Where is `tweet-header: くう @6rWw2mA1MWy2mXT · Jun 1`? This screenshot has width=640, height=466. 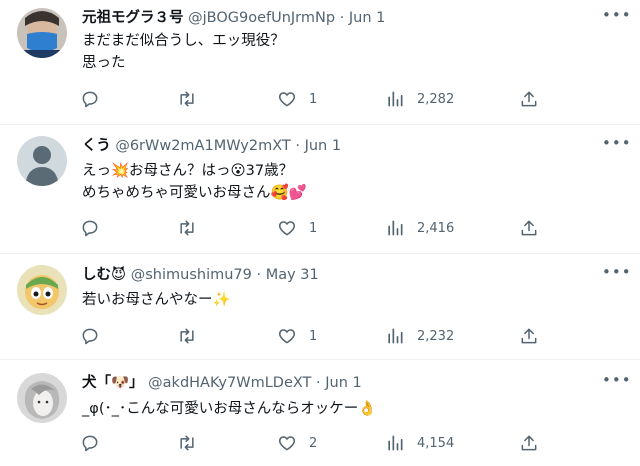 tweet-header: くう @6rWw2mA1MWy2mXT · Jun 1 is located at coordinates (331, 146).